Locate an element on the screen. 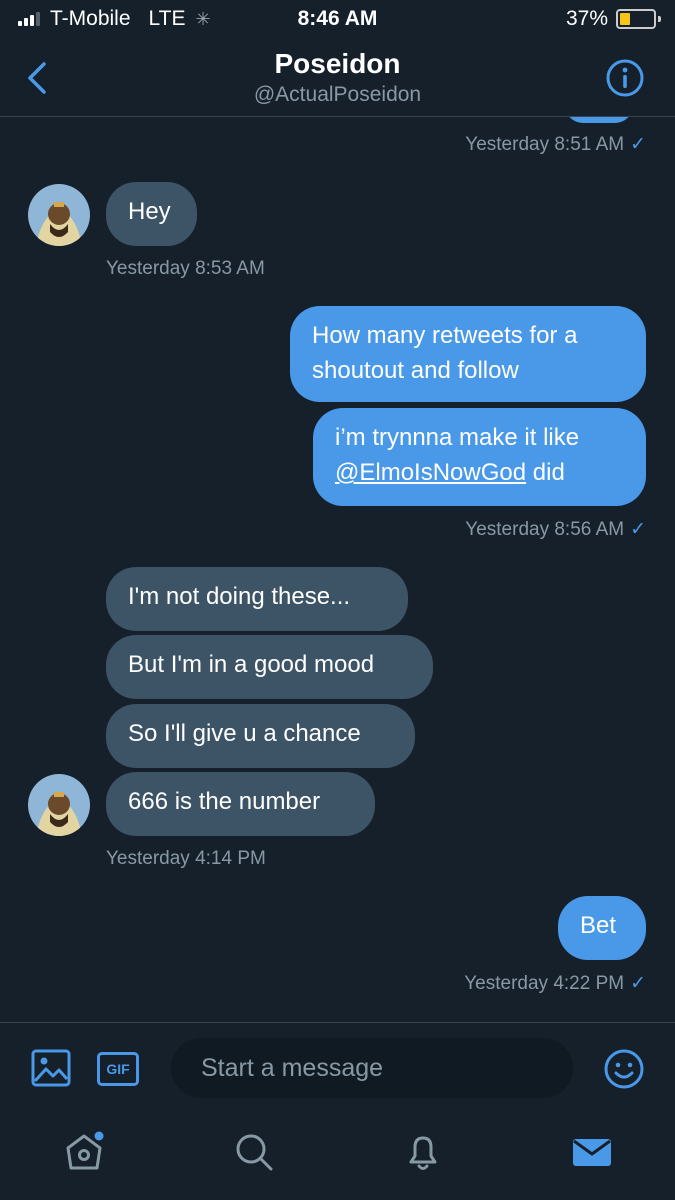 This screenshot has width=675, height=1200. emoji-icon is located at coordinates (624, 1069).